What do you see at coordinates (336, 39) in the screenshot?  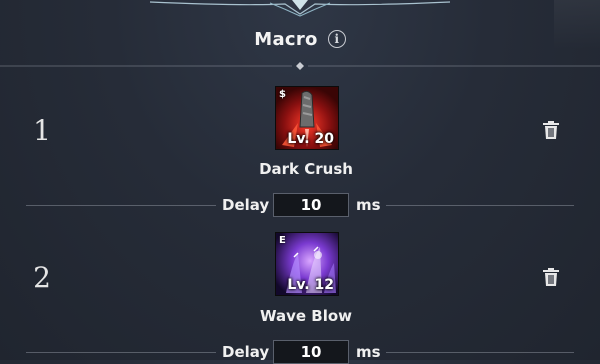 I see `info-icon: i` at bounding box center [336, 39].